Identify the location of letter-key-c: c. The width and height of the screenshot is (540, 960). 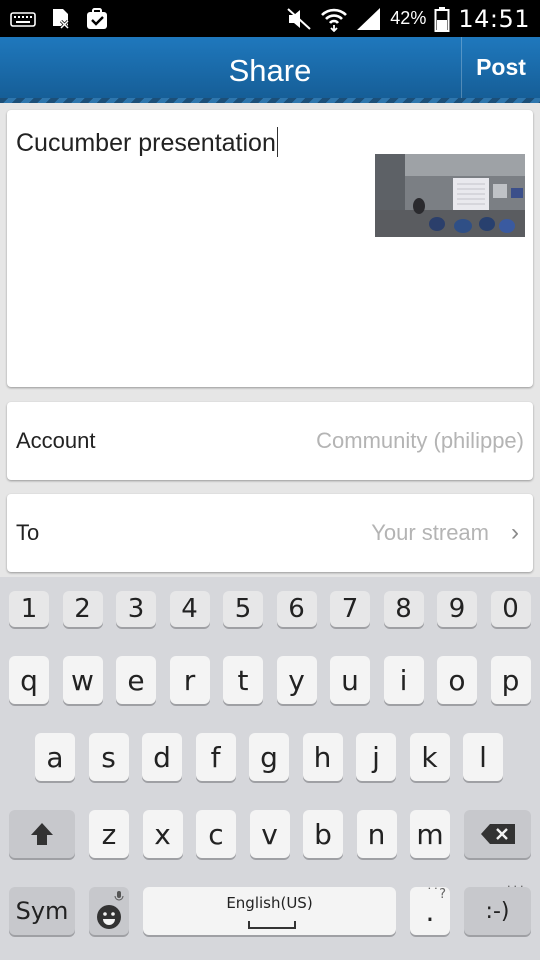
(216, 834).